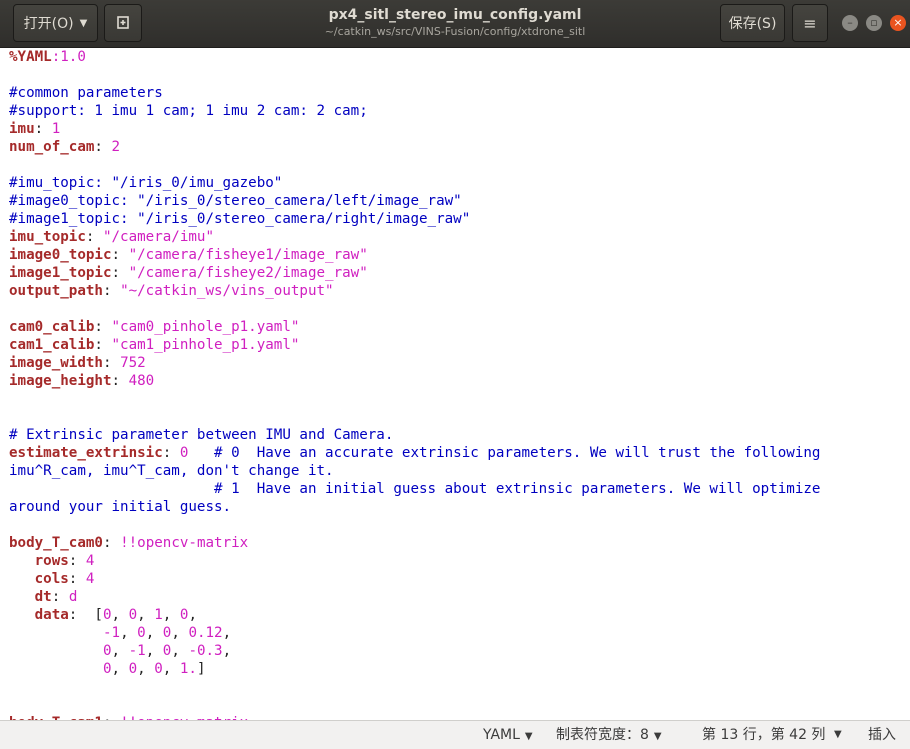 The width and height of the screenshot is (910, 749). I want to click on code-line: imu_topic: "/camera/imu", so click(111, 237).